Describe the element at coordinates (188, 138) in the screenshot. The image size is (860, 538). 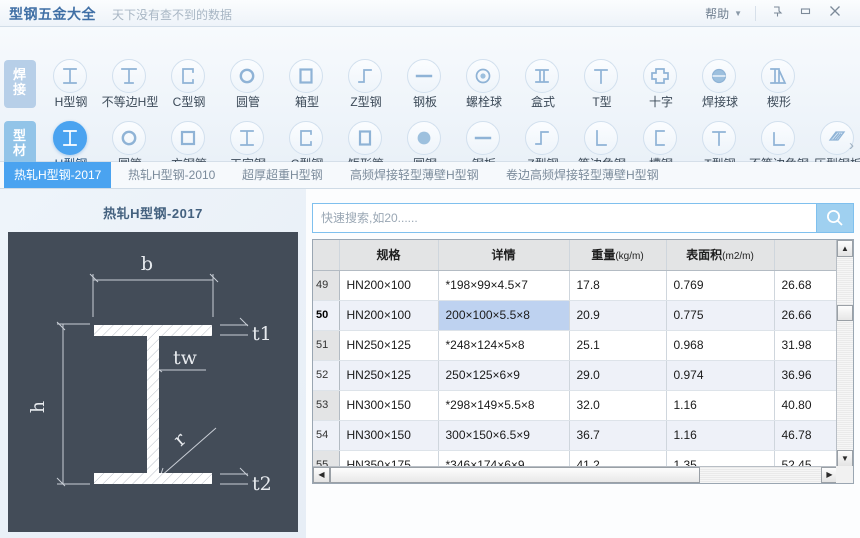
I see `square-tube-icon` at that location.